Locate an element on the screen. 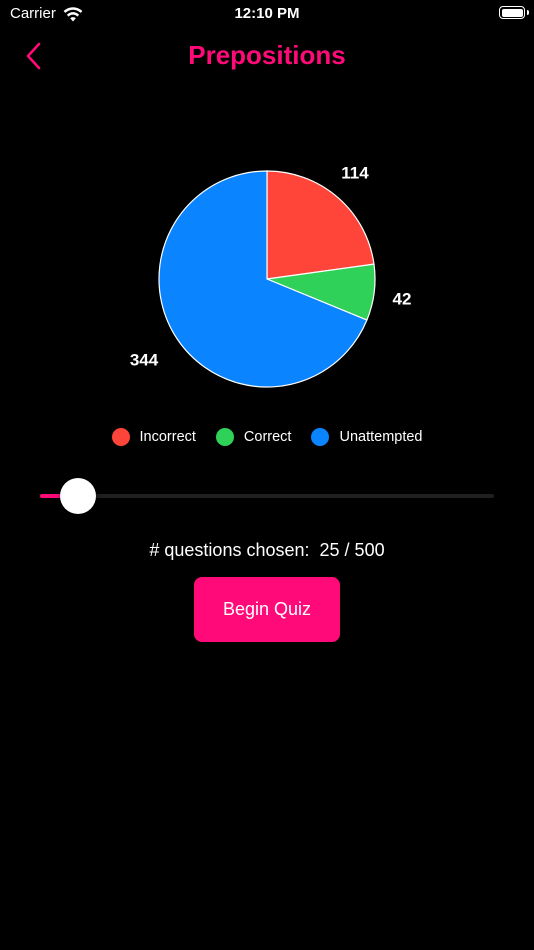 The height and width of the screenshot is (950, 534). begin-quiz-button: Begin Quiz is located at coordinates (267, 609).